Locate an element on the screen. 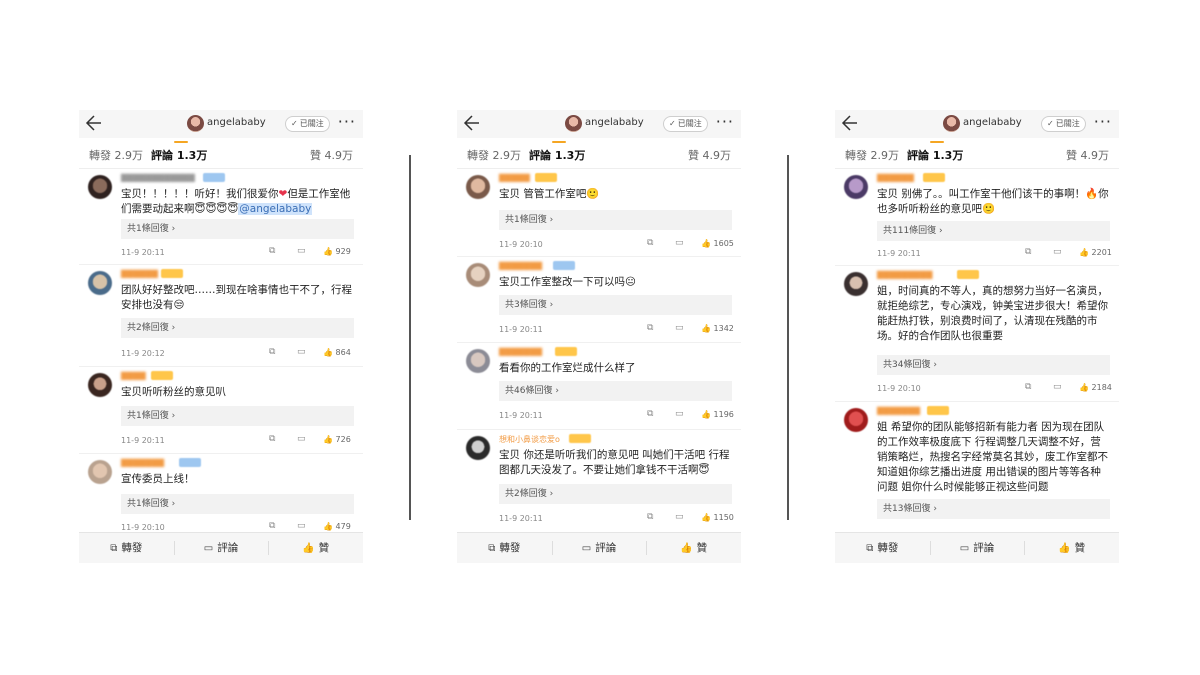 The image size is (1200, 675). like-count: 👍 1342 is located at coordinates (717, 328).